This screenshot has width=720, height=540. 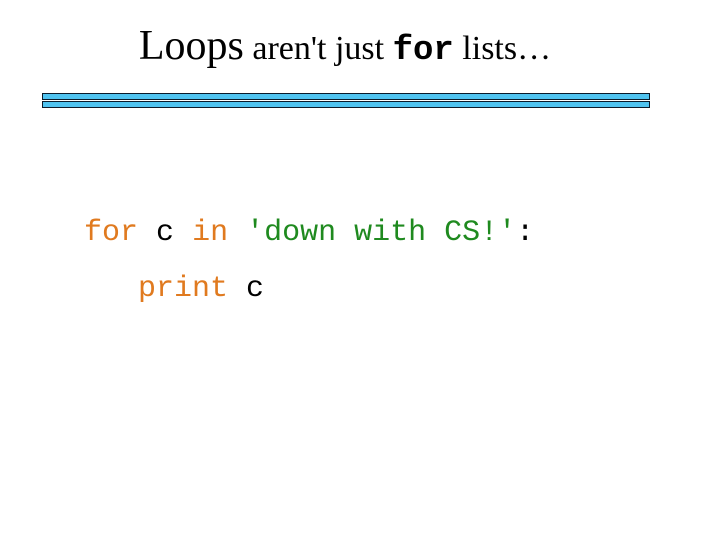 I want to click on title-code-for: for, so click(x=423, y=51).